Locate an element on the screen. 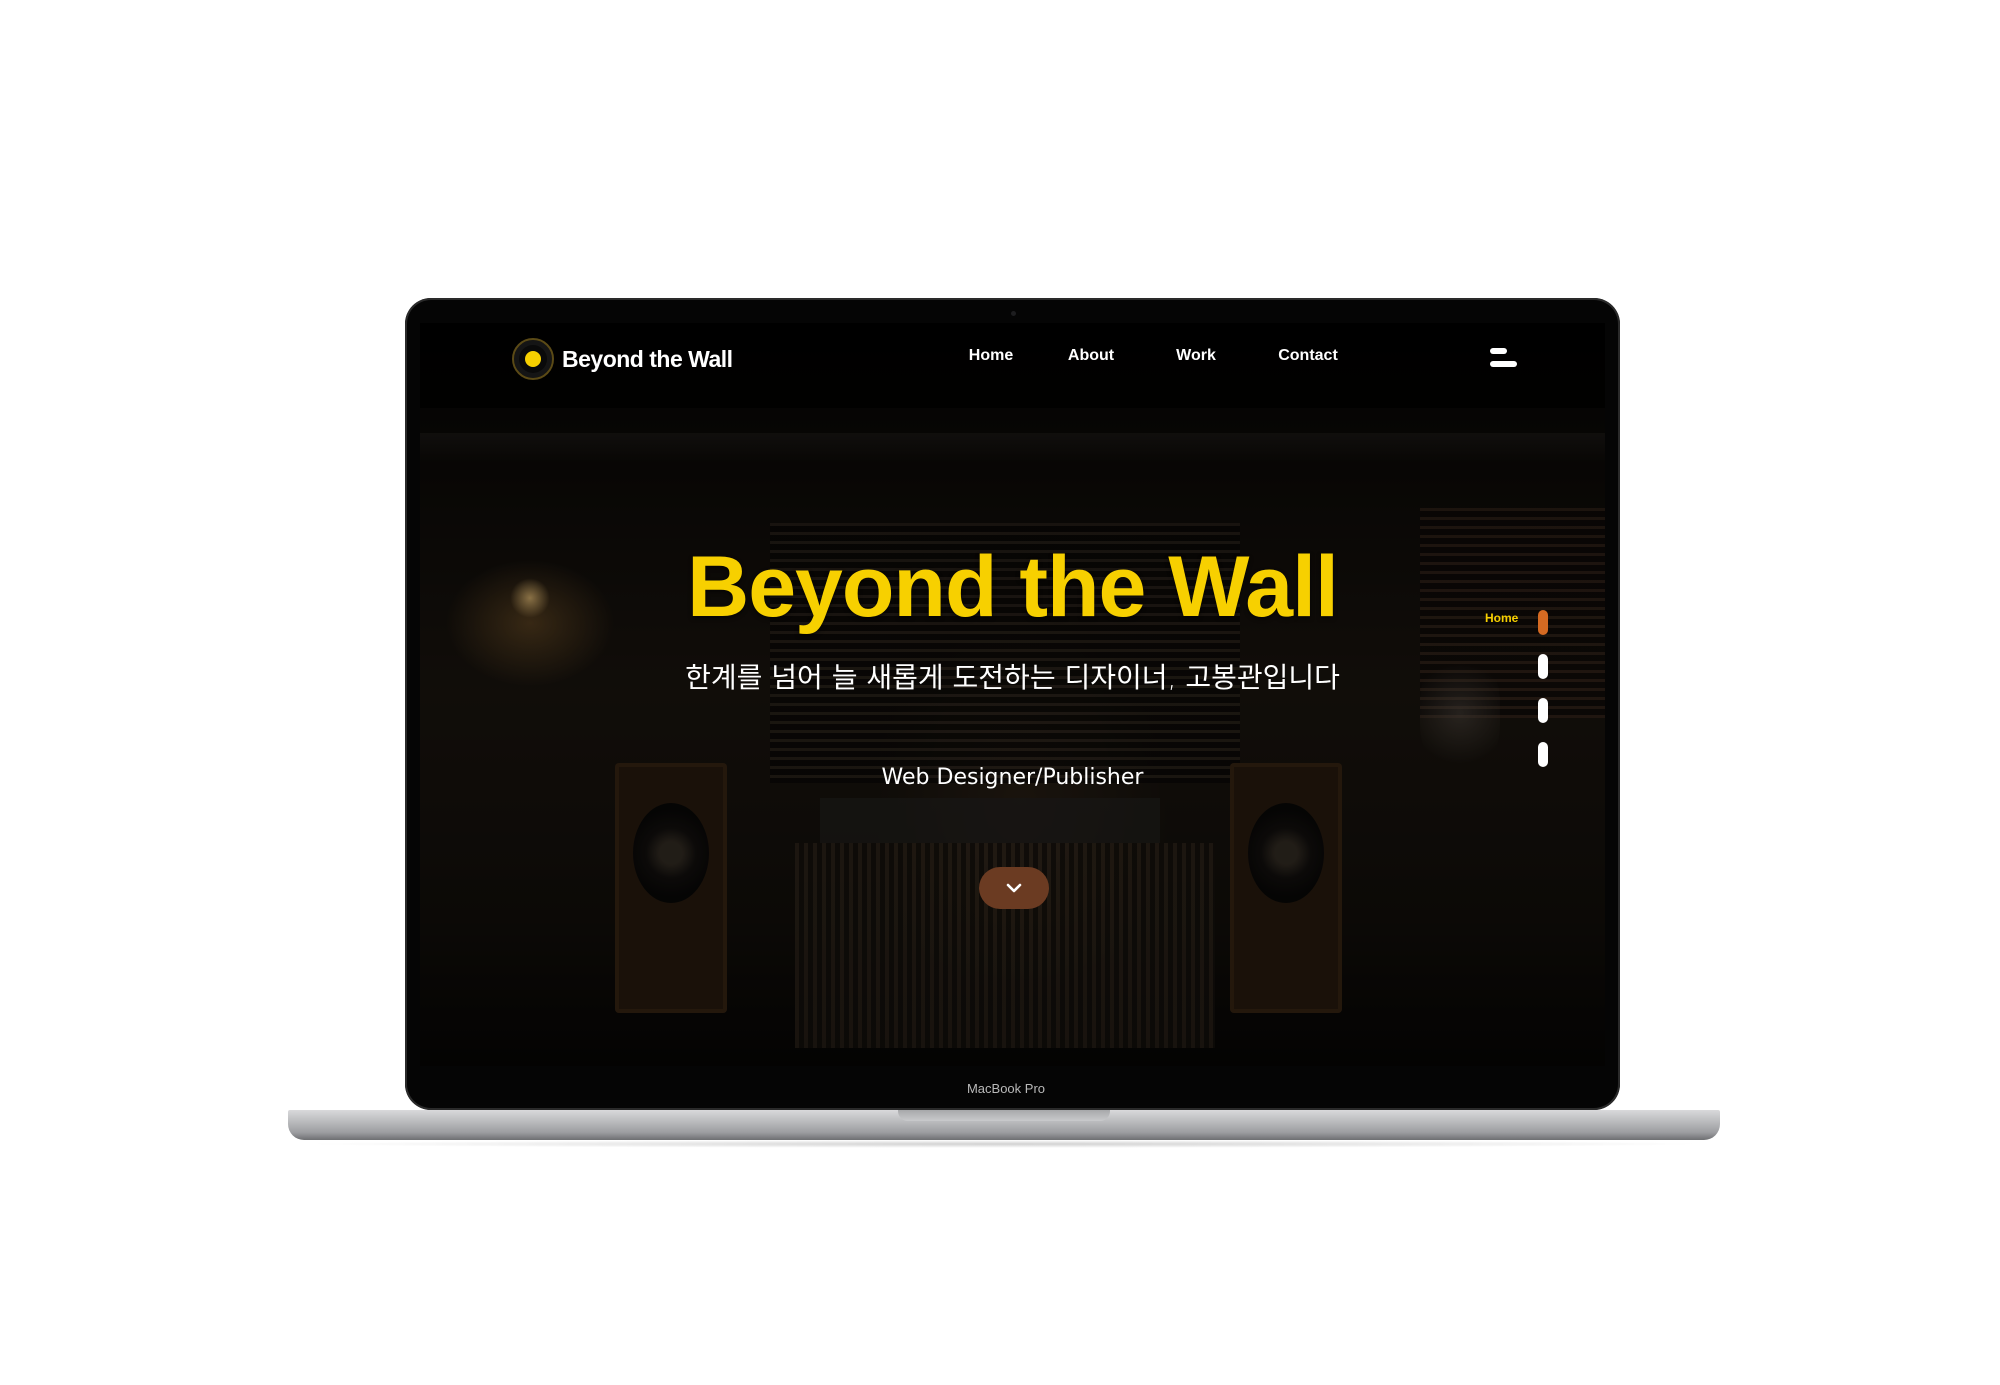  hero-role: Web Designer/Publisher is located at coordinates (1012, 777).